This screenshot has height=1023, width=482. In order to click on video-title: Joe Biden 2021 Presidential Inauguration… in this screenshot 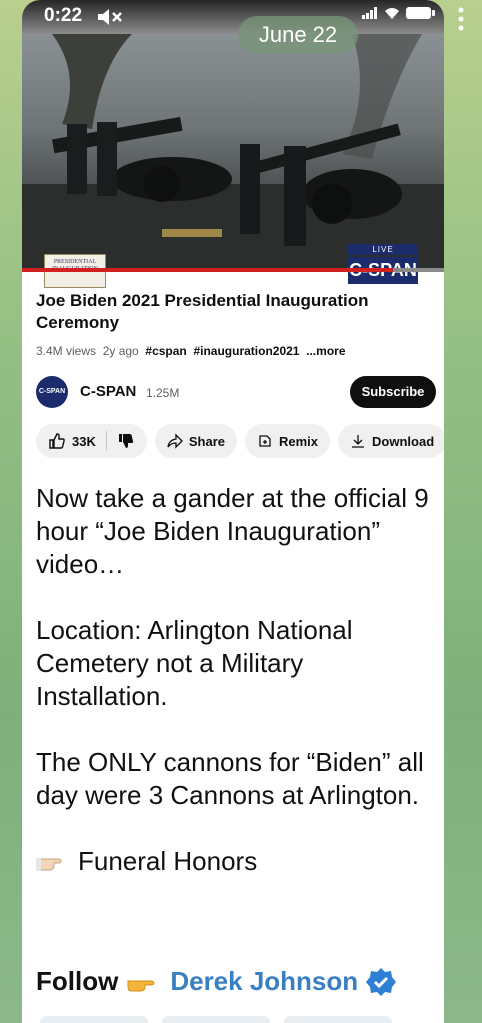, I will do `click(236, 312)`.